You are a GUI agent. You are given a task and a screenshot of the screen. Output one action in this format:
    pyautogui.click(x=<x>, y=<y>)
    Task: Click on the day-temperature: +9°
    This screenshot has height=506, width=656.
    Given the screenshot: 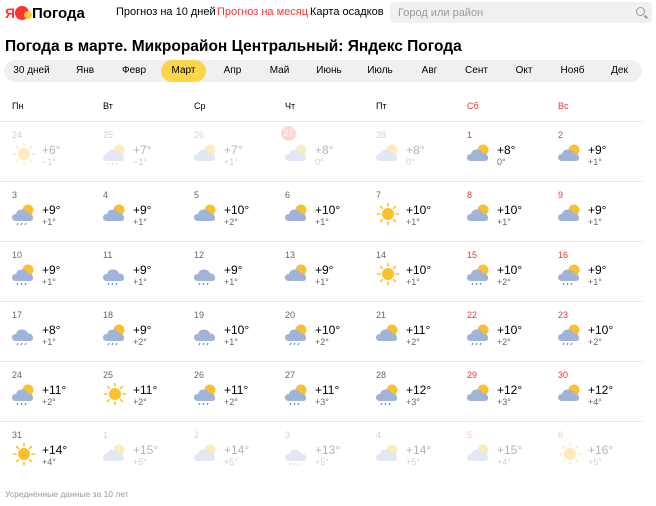 What is the action you would take?
    pyautogui.click(x=597, y=270)
    